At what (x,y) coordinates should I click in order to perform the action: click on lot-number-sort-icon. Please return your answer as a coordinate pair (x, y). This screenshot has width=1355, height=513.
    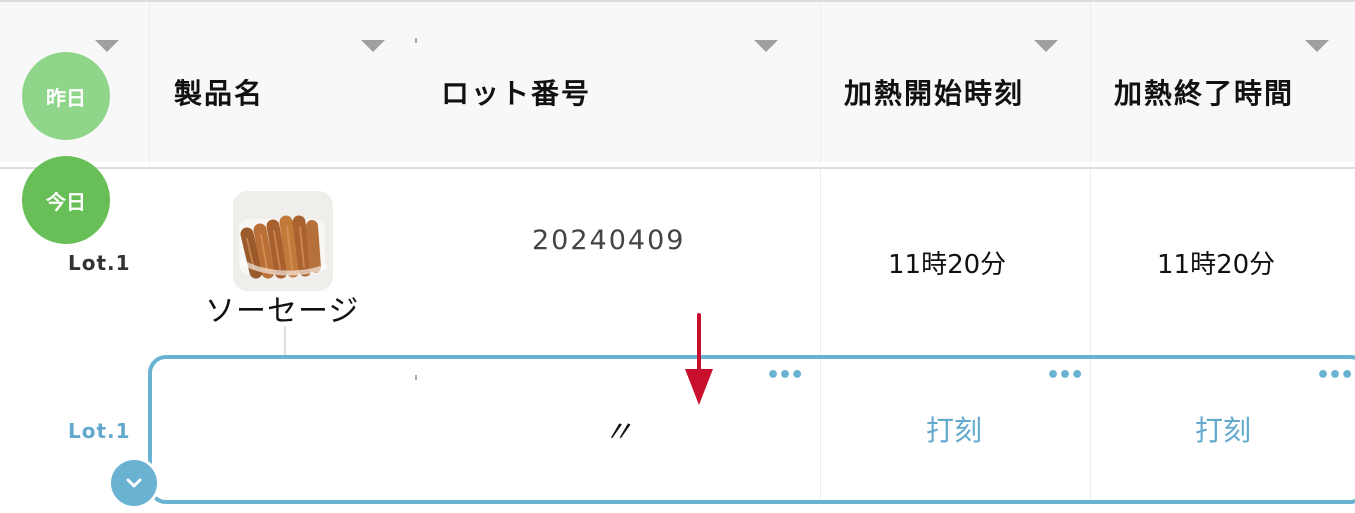
    Looking at the image, I should click on (766, 46).